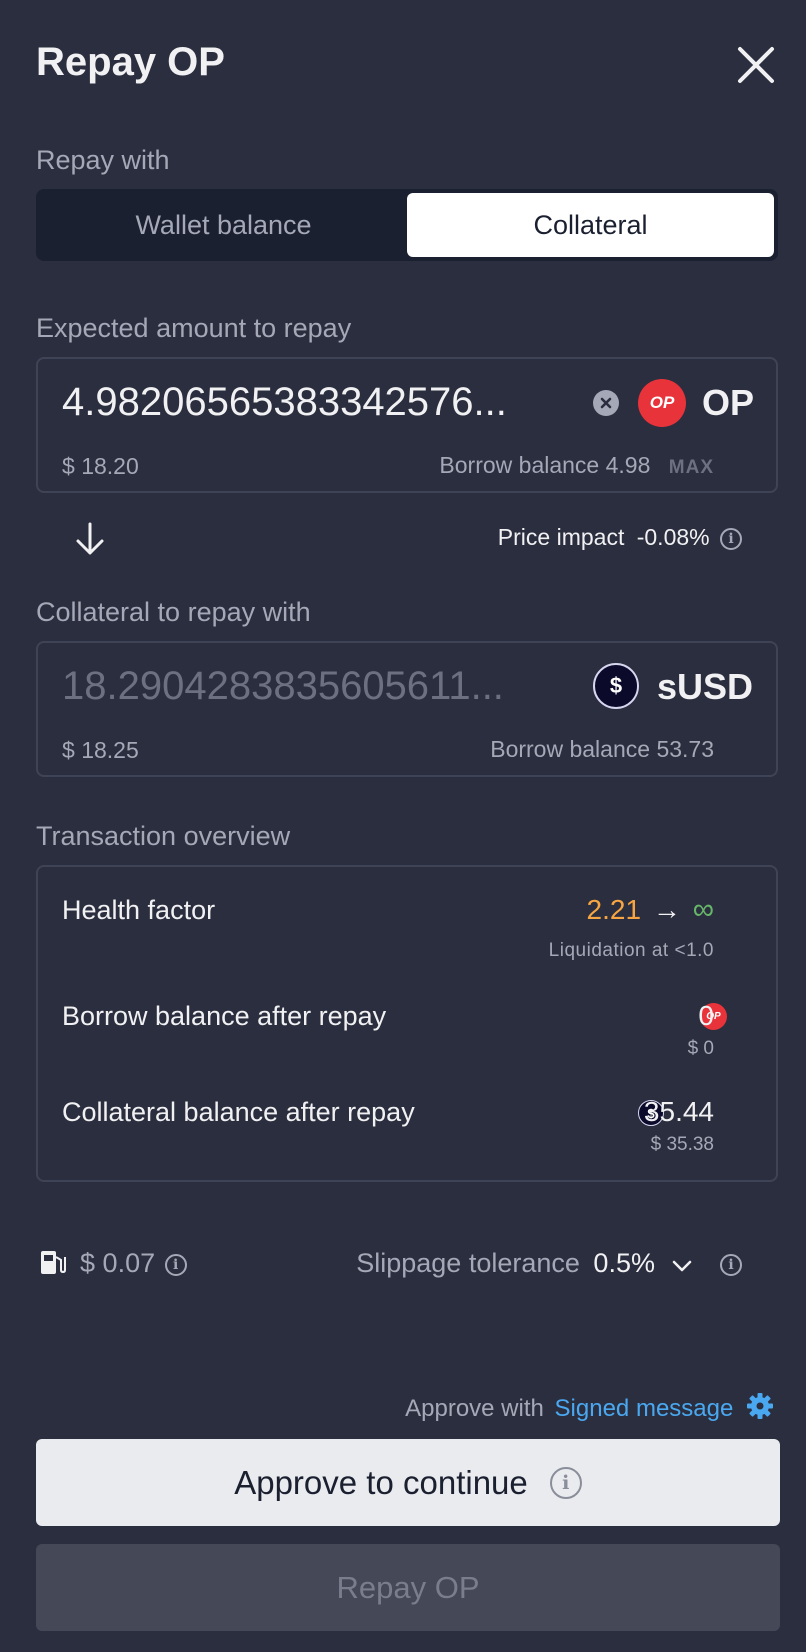  What do you see at coordinates (590, 225) in the screenshot?
I see `collateral-tab: Collateral` at bounding box center [590, 225].